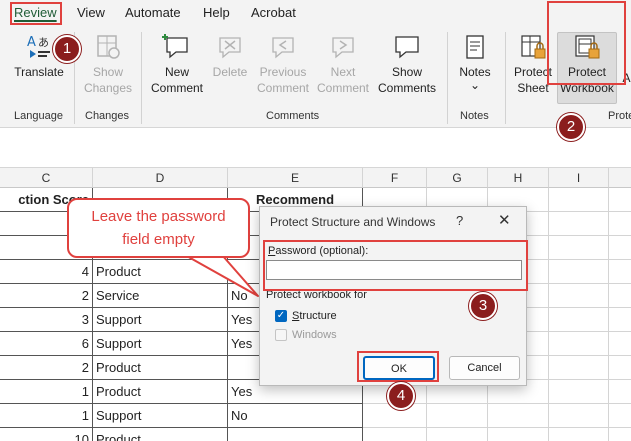  Describe the element at coordinates (343, 88) in the screenshot. I see `next-comment-label-2: Comment` at that location.